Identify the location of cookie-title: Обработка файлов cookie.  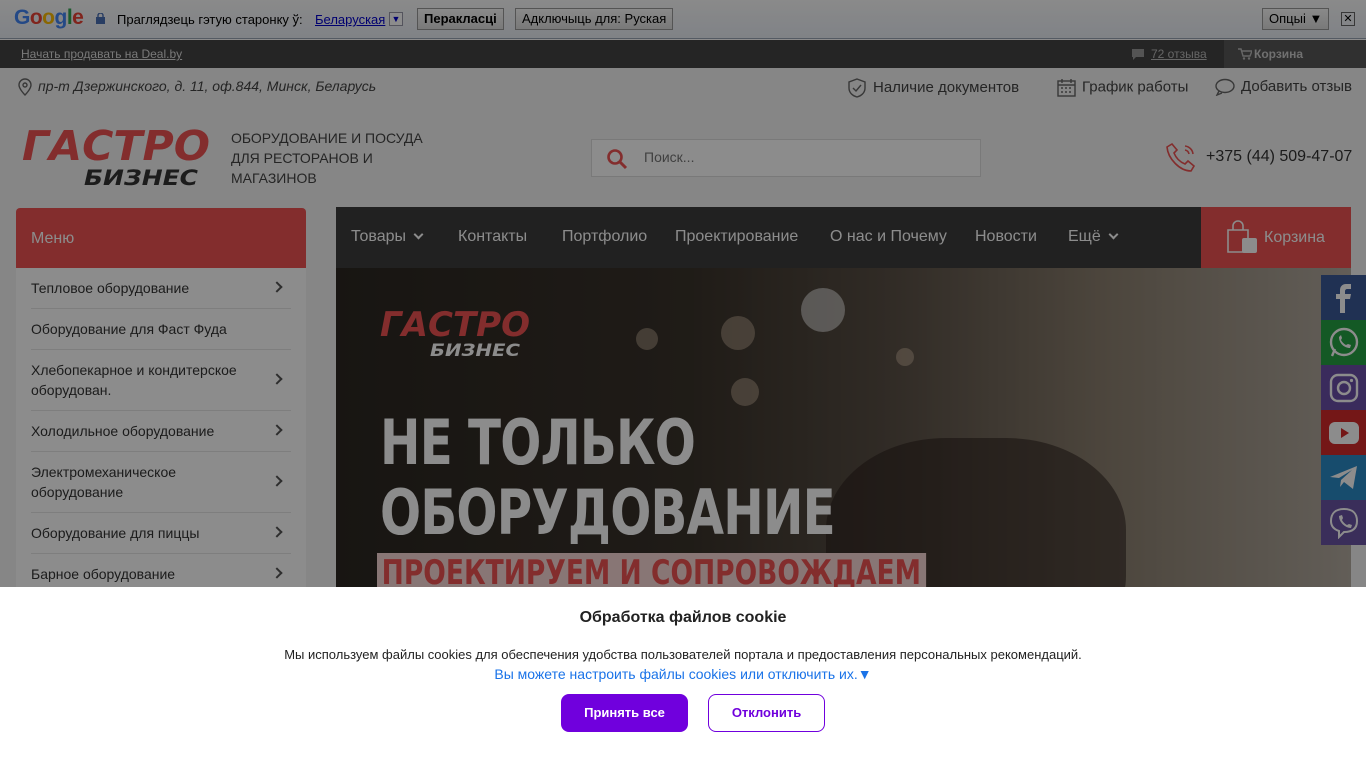
(683, 617).